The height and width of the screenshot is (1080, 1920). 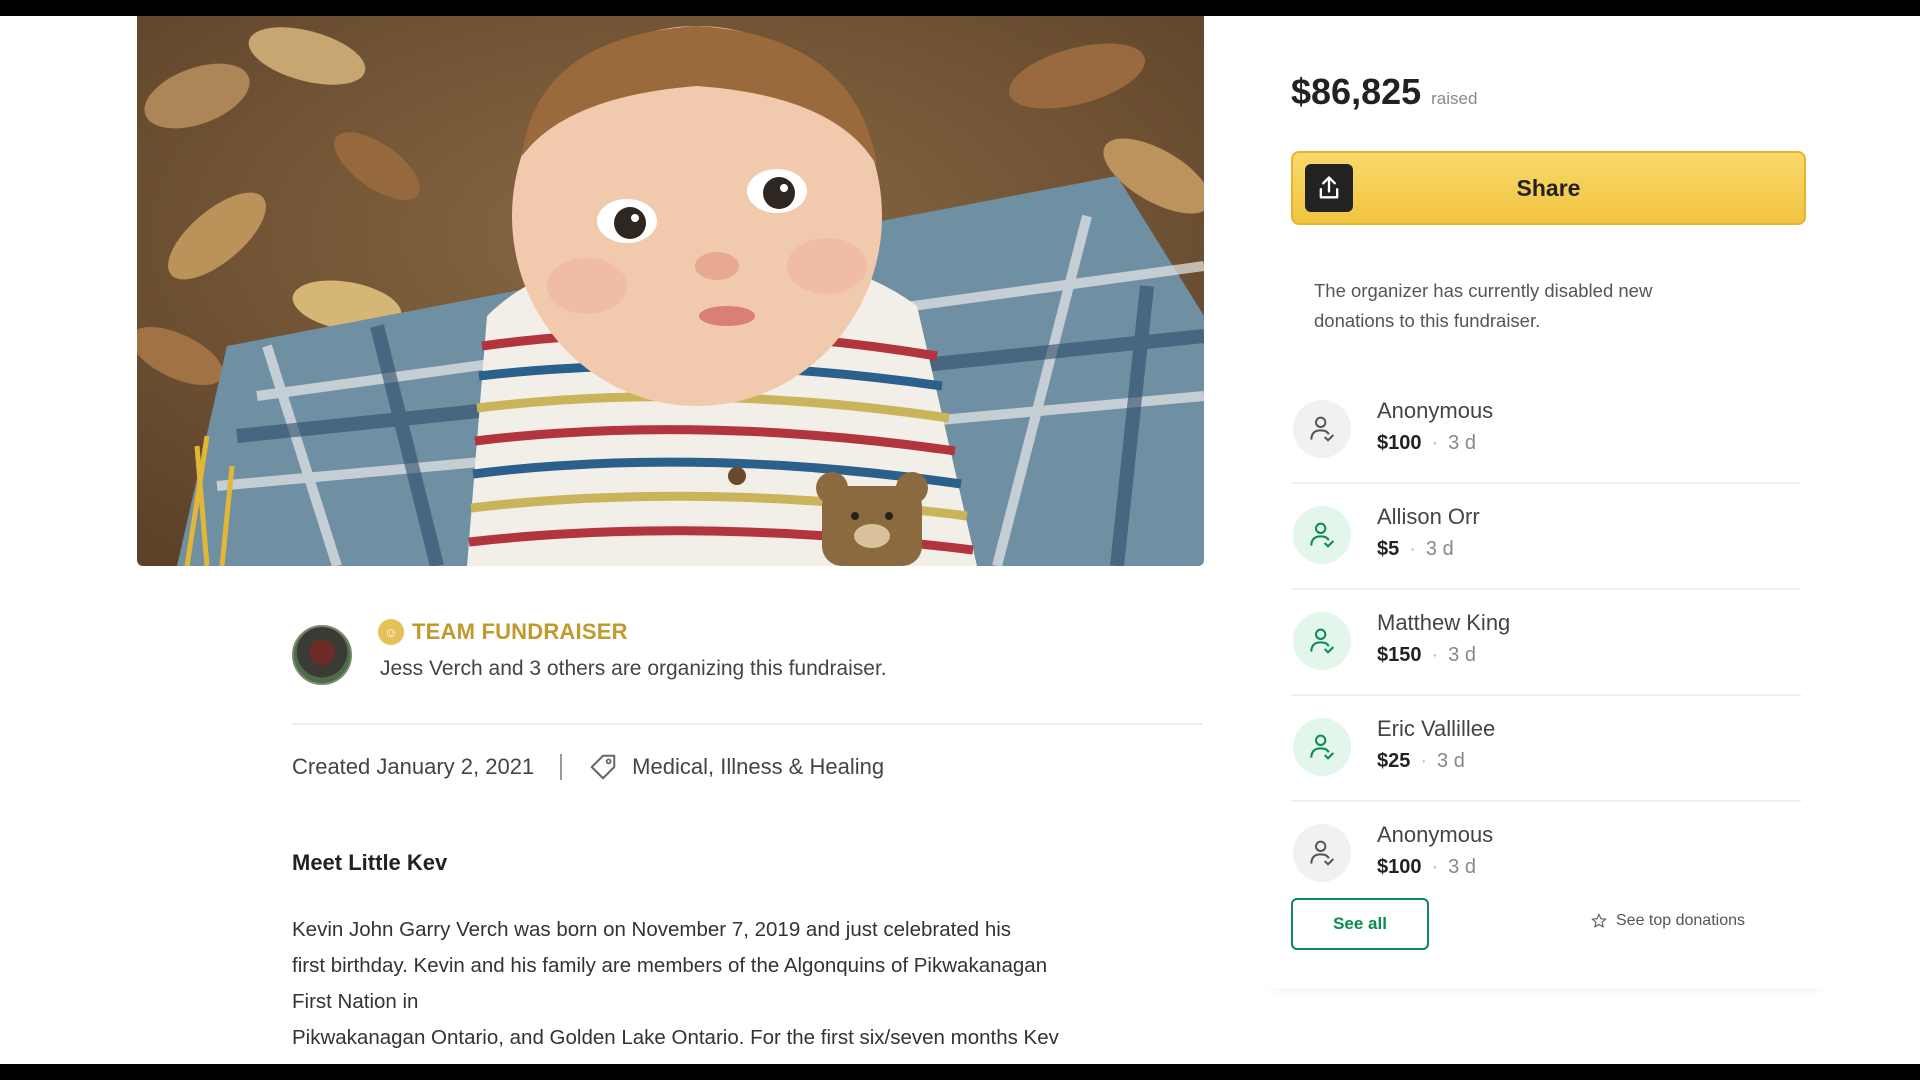 I want to click on story-line: was full of energy., so click(x=747, y=1060).